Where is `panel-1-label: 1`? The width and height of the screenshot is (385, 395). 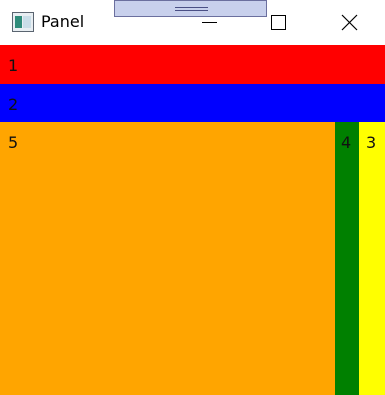 panel-1-label: 1 is located at coordinates (13, 65).